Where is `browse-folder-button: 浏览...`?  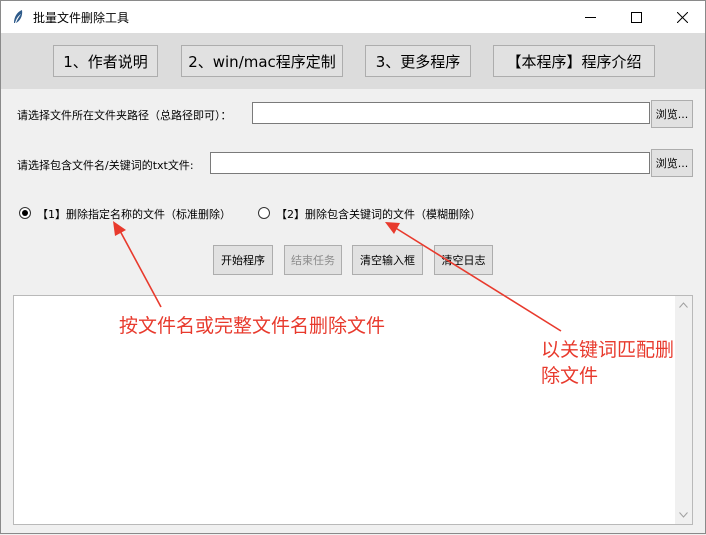
browse-folder-button: 浏览... is located at coordinates (672, 114).